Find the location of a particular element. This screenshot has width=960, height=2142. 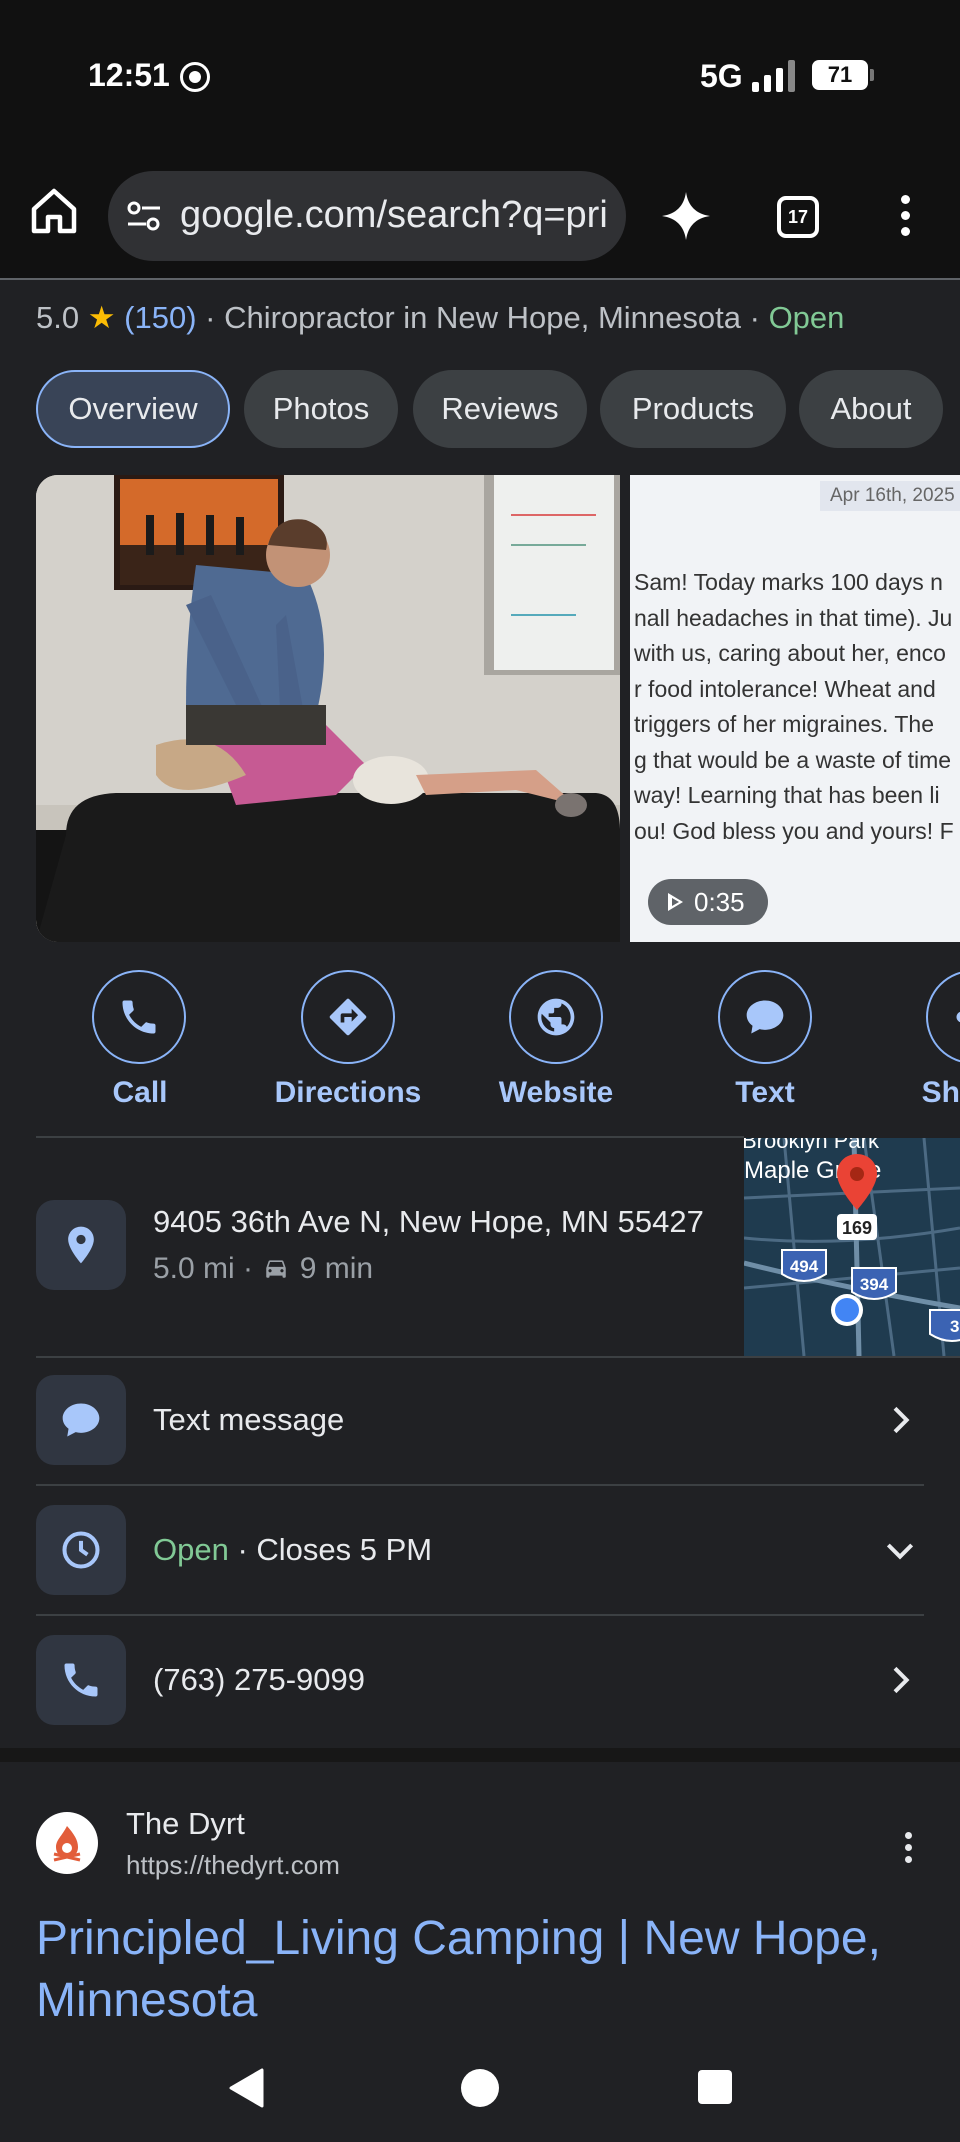

distance-value: 5.0 mi is located at coordinates (194, 1268).